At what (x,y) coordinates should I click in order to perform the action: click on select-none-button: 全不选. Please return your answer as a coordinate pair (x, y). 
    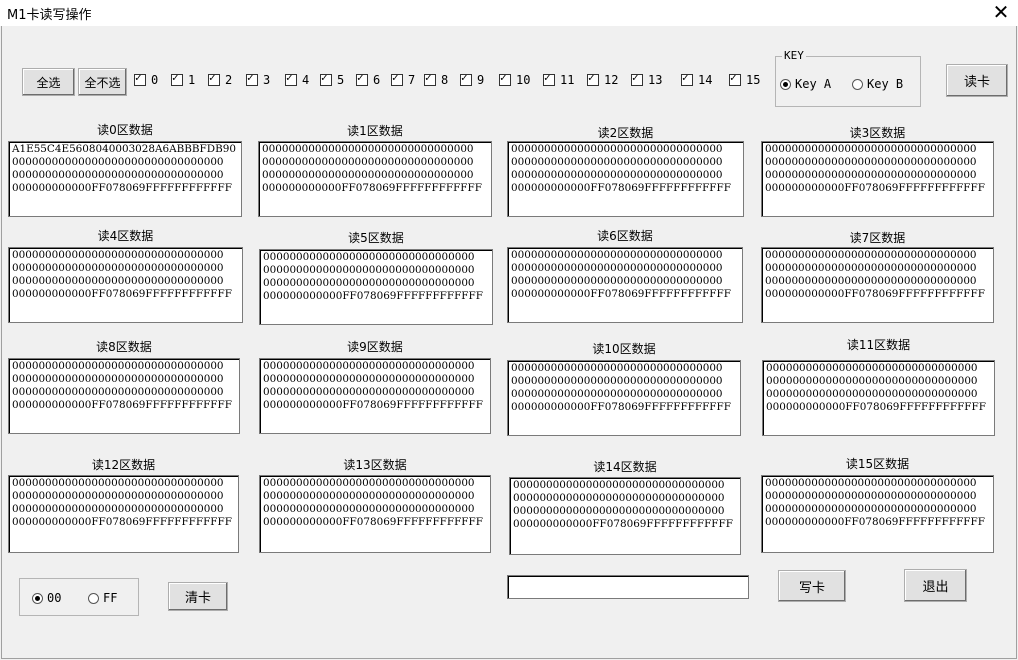
    Looking at the image, I should click on (102, 82).